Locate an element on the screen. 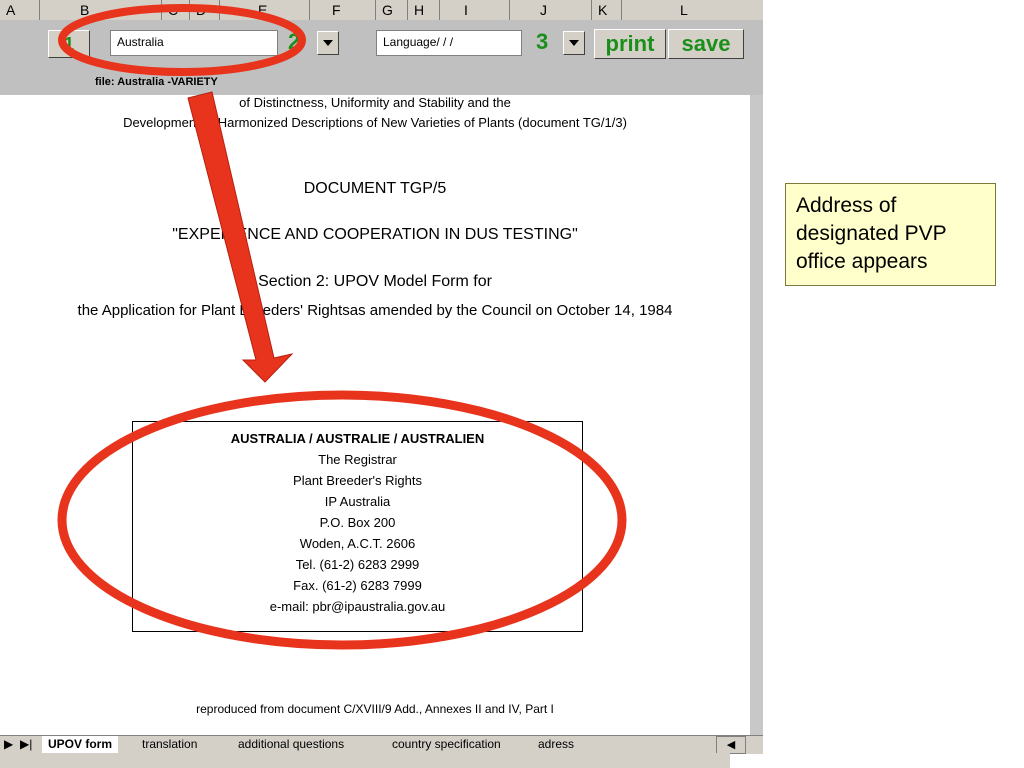 The height and width of the screenshot is (768, 1024). column-header: E is located at coordinates (265, 10).